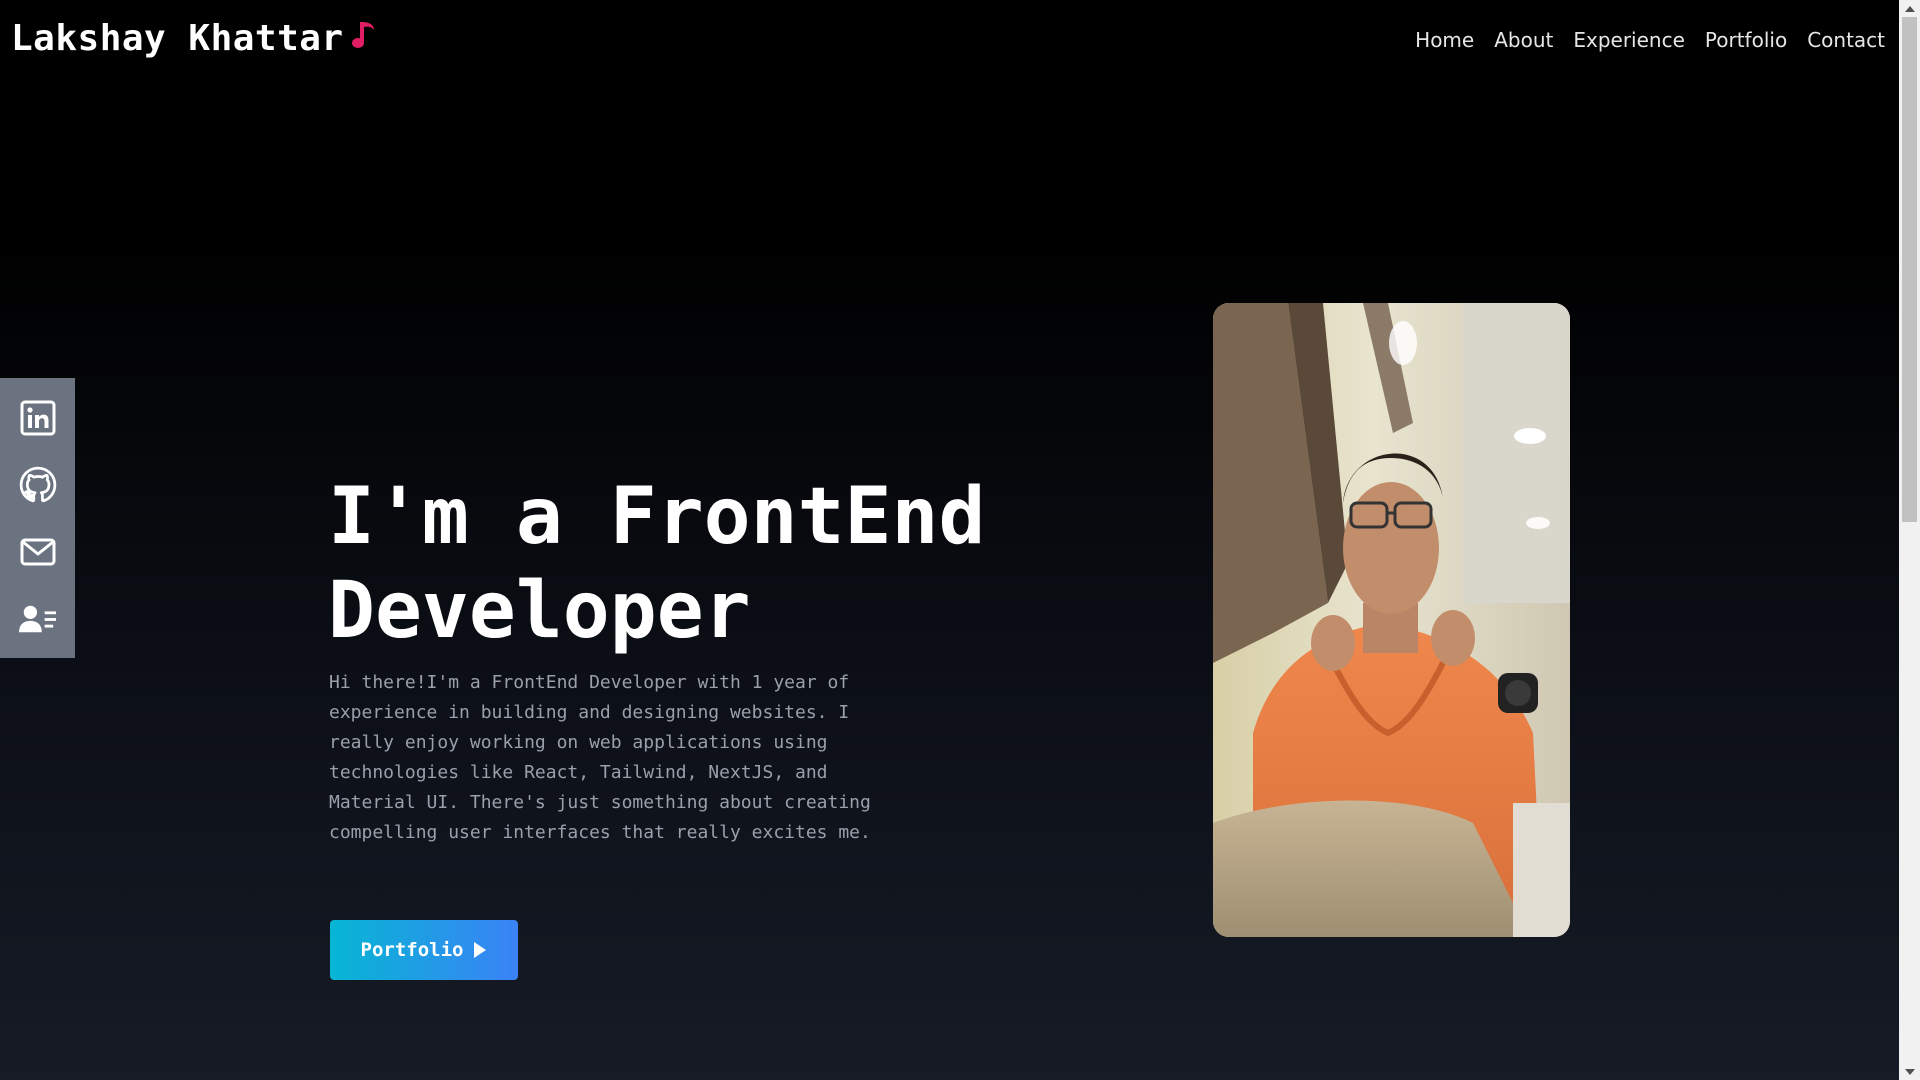 The image size is (1920, 1080). Describe the element at coordinates (38, 552) in the screenshot. I see `mail-icon` at that location.